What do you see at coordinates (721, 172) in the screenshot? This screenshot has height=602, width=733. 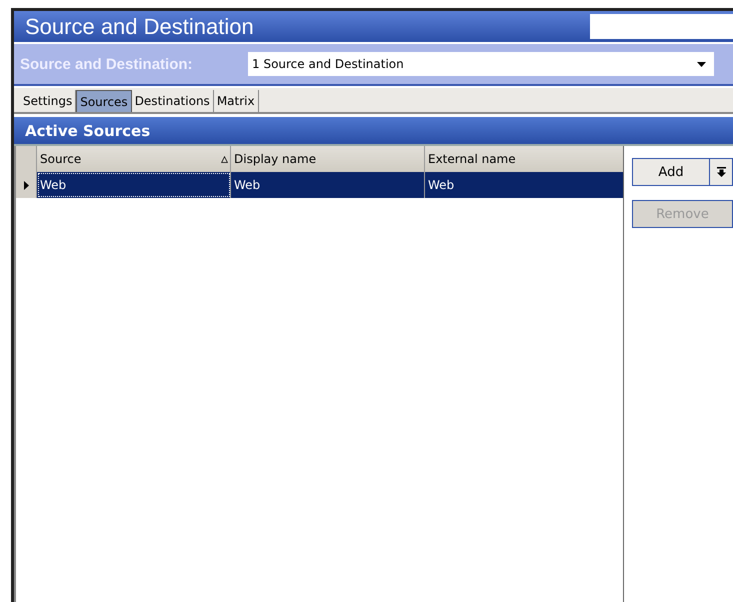 I see `arrow-down-icon` at bounding box center [721, 172].